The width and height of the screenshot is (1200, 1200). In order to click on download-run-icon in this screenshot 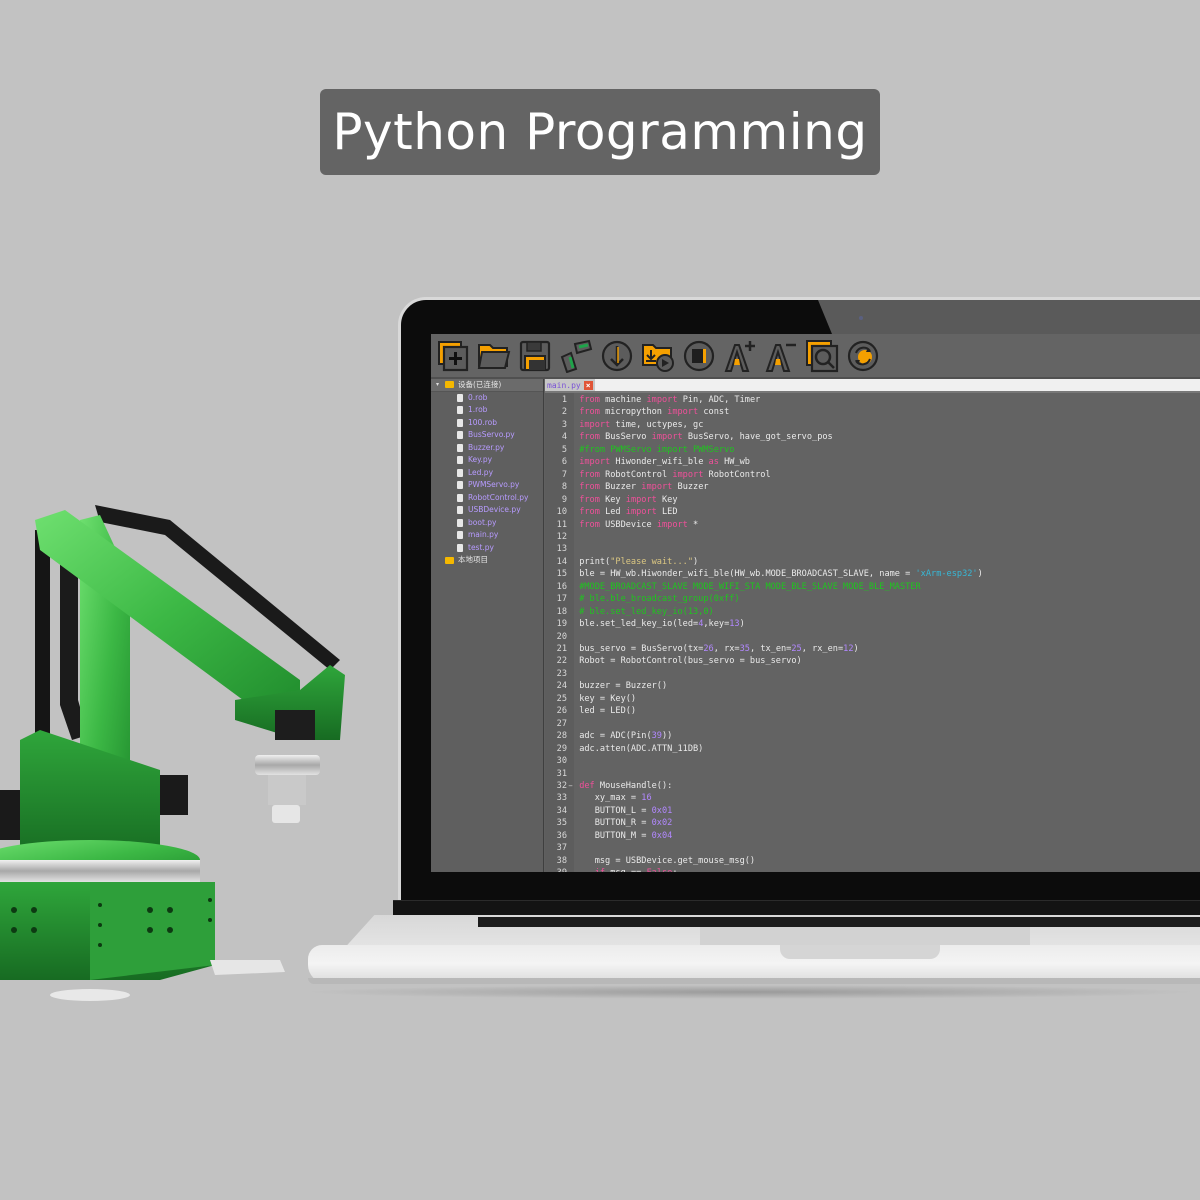, I will do `click(657, 357)`.